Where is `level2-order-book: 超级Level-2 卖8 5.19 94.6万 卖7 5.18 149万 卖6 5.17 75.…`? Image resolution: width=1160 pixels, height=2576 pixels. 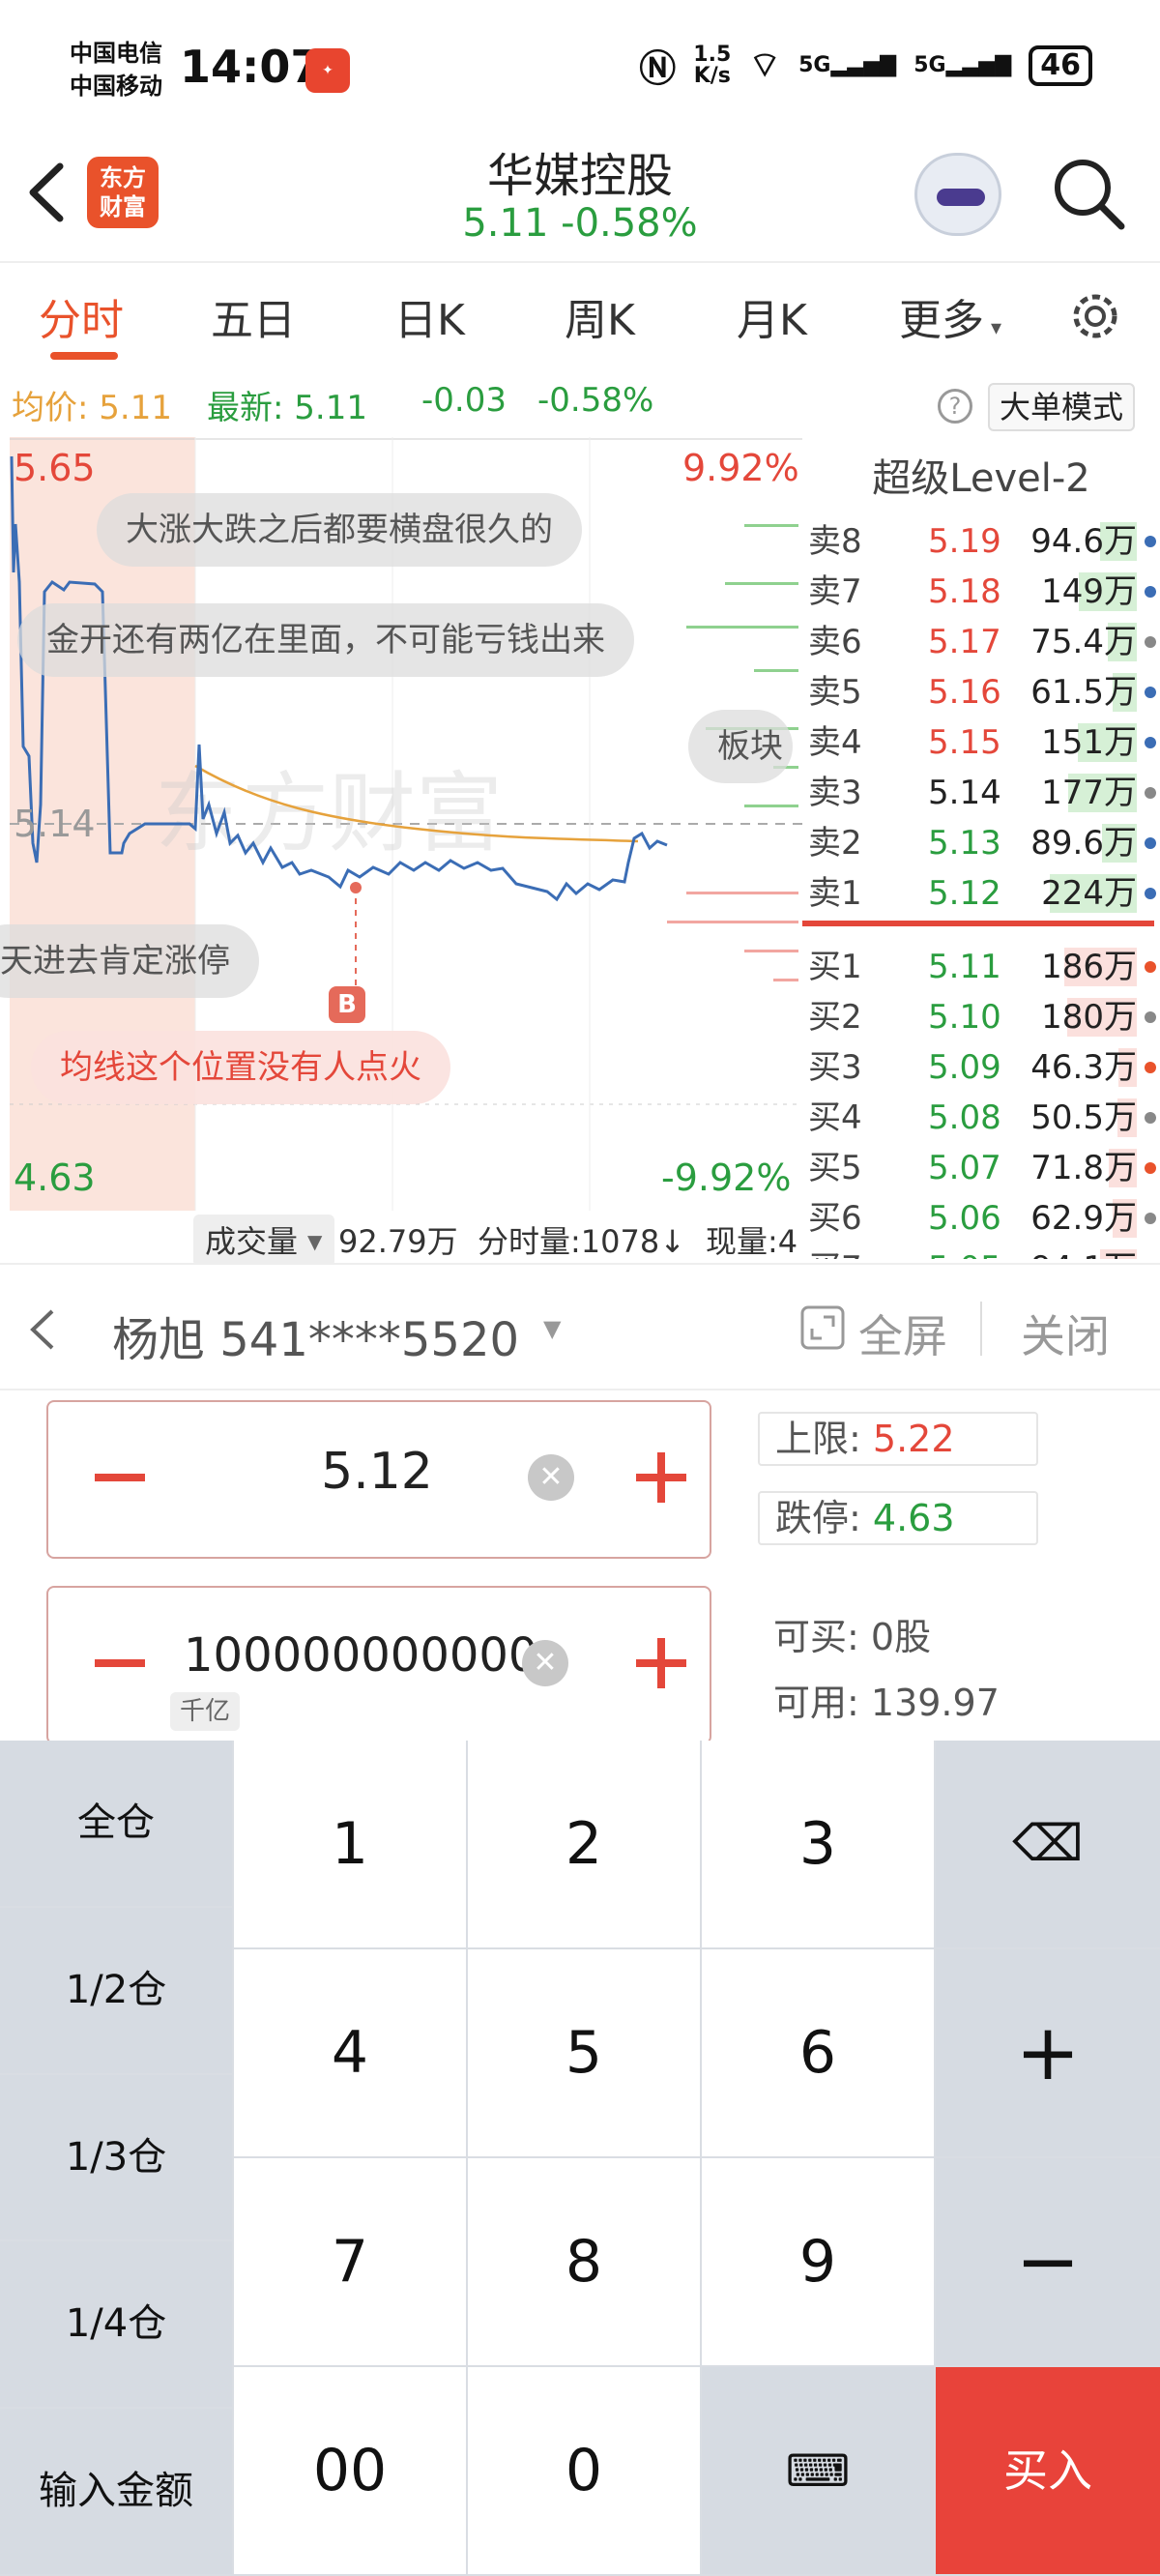 level2-order-book: 超级Level-2 卖8 5.19 94.6万 卖7 5.18 149万 卖6 5.17 75.… is located at coordinates (981, 848).